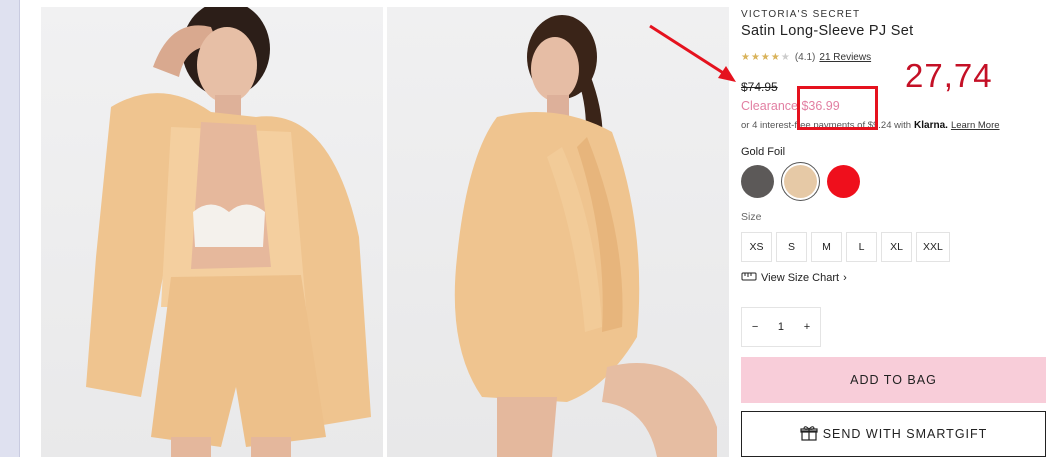 The height and width of the screenshot is (457, 1046). I want to click on send-with-smartgift-button: SEND WITH SMARTGIFT, so click(893, 434).